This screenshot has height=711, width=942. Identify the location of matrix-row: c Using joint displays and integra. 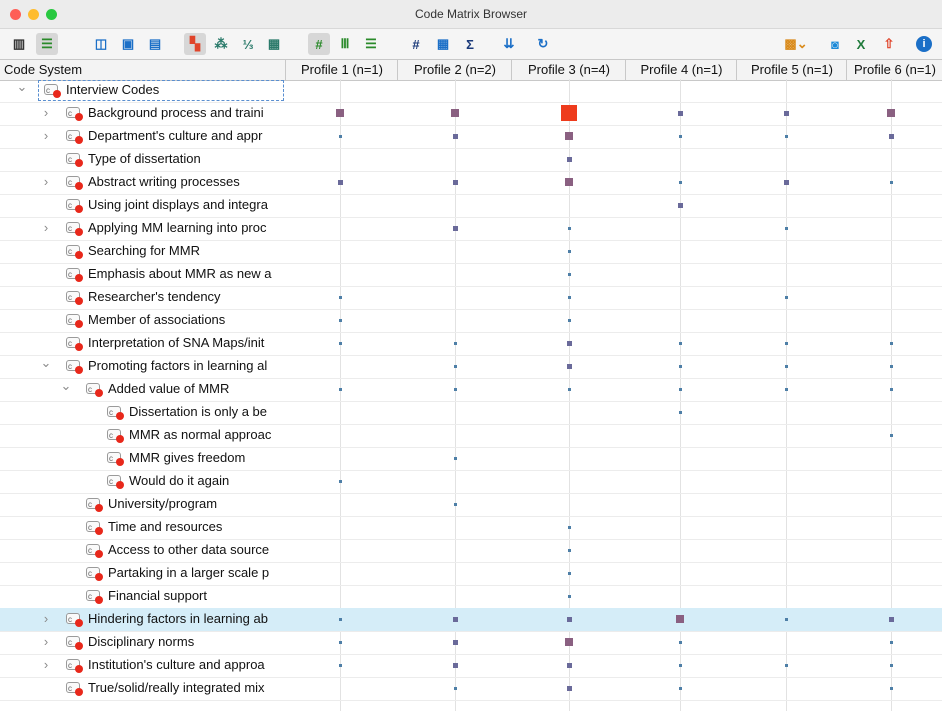
(471, 206).